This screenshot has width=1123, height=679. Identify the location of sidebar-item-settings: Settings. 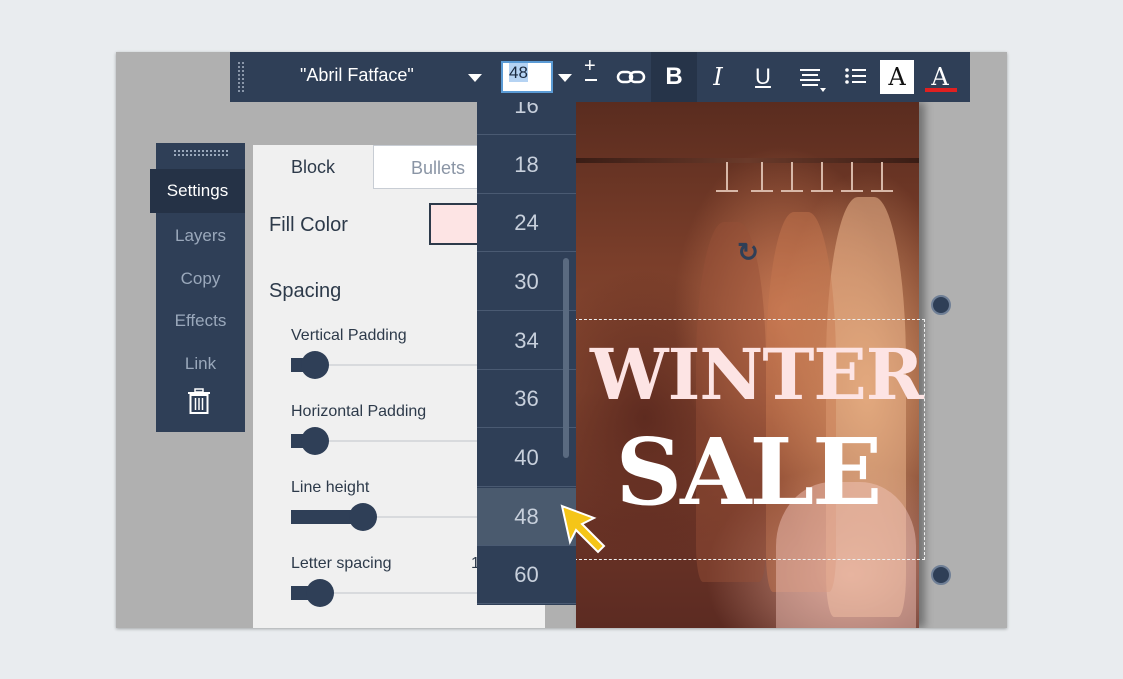
(197, 191).